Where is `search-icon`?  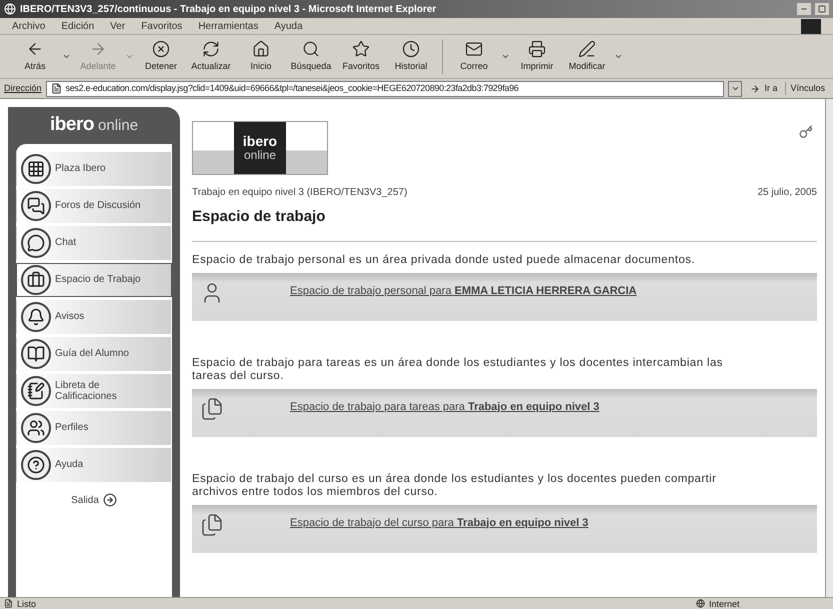 search-icon is located at coordinates (311, 49).